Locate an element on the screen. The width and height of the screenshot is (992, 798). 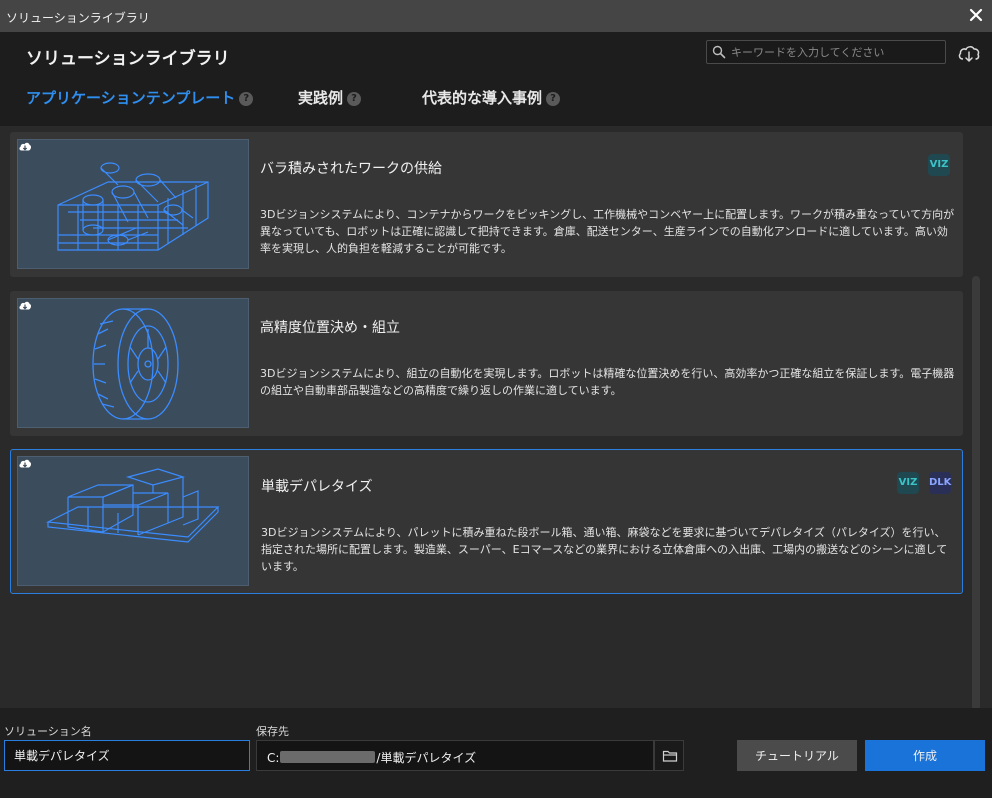
tab-case-studies: 代表的な導入事例? is located at coordinates (491, 97).